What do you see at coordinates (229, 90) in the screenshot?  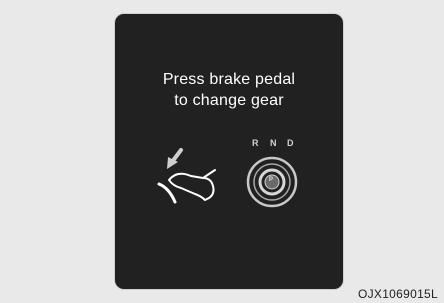 I see `shift-message: Press brake pedal to change gear` at bounding box center [229, 90].